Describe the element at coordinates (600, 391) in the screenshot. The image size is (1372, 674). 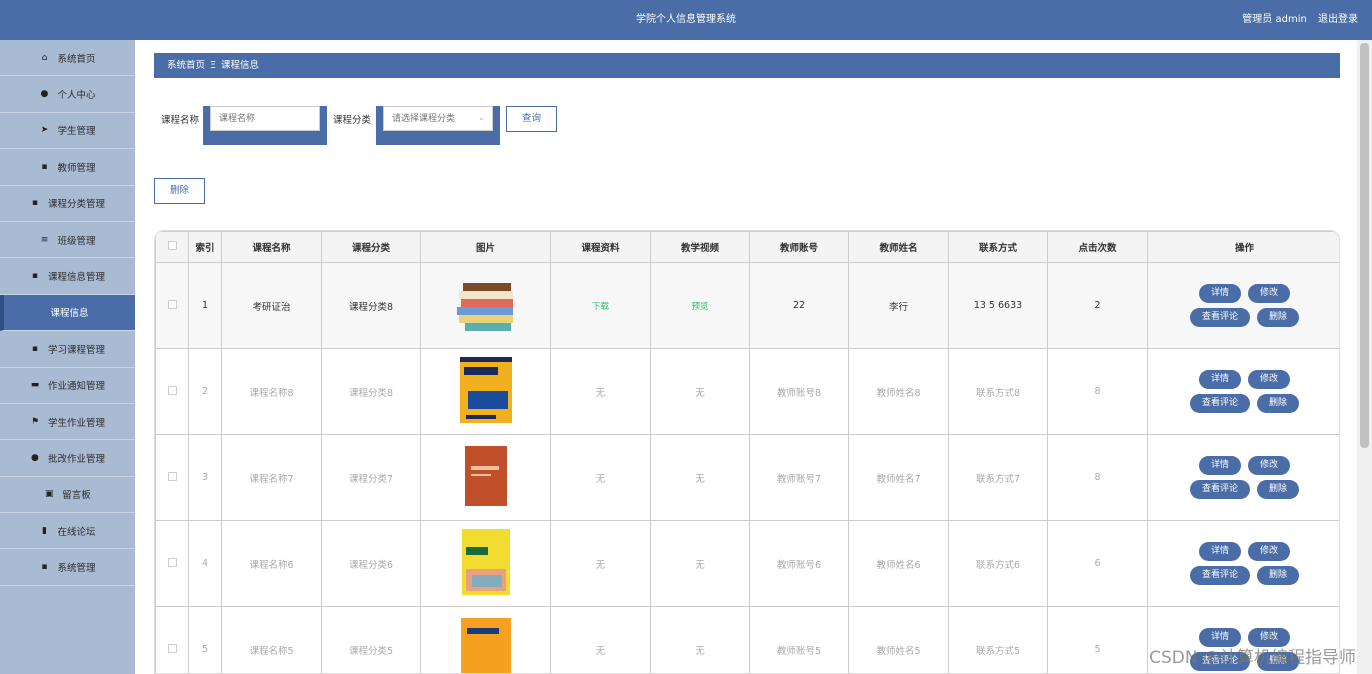
I see `cell-material: 无` at that location.